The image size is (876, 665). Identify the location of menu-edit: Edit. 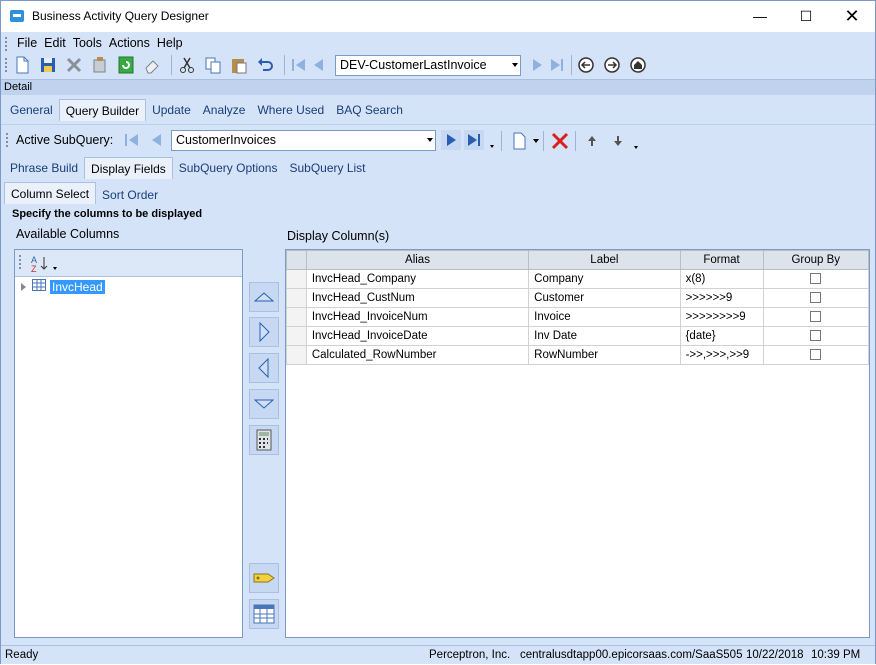
(56, 43).